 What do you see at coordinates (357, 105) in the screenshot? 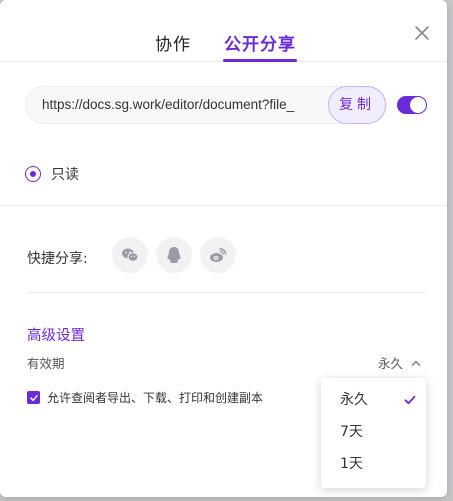
I see `copy-button: 复制` at bounding box center [357, 105].